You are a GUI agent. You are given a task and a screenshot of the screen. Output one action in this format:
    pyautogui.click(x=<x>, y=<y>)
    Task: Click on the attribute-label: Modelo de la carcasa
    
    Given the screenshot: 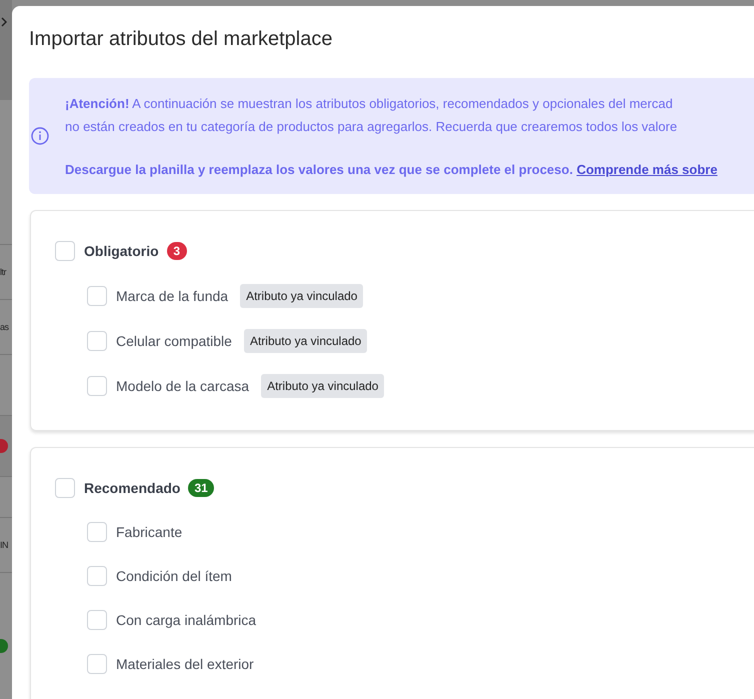 What is the action you would take?
    pyautogui.click(x=183, y=386)
    